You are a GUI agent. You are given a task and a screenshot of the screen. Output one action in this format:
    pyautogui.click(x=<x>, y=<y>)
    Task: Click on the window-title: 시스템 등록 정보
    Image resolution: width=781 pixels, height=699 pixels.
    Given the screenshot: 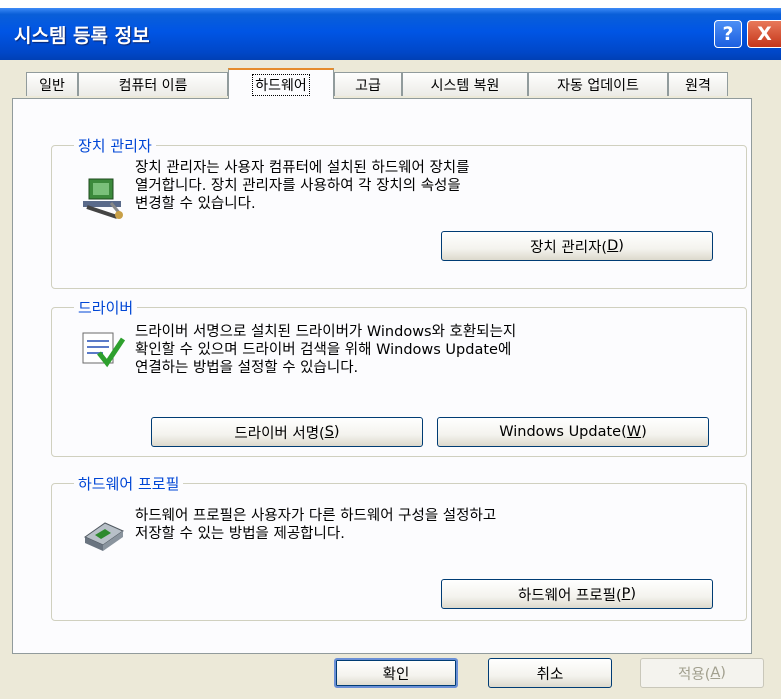 What is the action you would take?
    pyautogui.click(x=82, y=36)
    